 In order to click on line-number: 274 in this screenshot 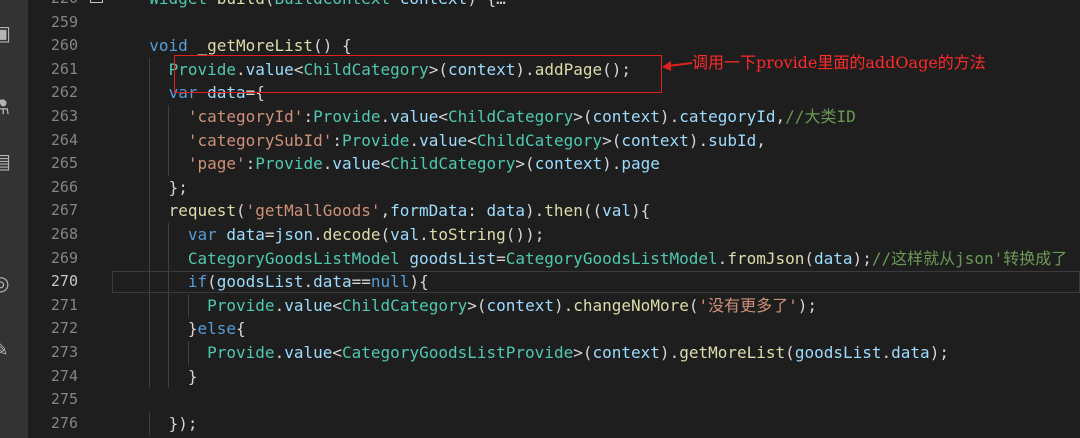, I will do `click(64, 375)`.